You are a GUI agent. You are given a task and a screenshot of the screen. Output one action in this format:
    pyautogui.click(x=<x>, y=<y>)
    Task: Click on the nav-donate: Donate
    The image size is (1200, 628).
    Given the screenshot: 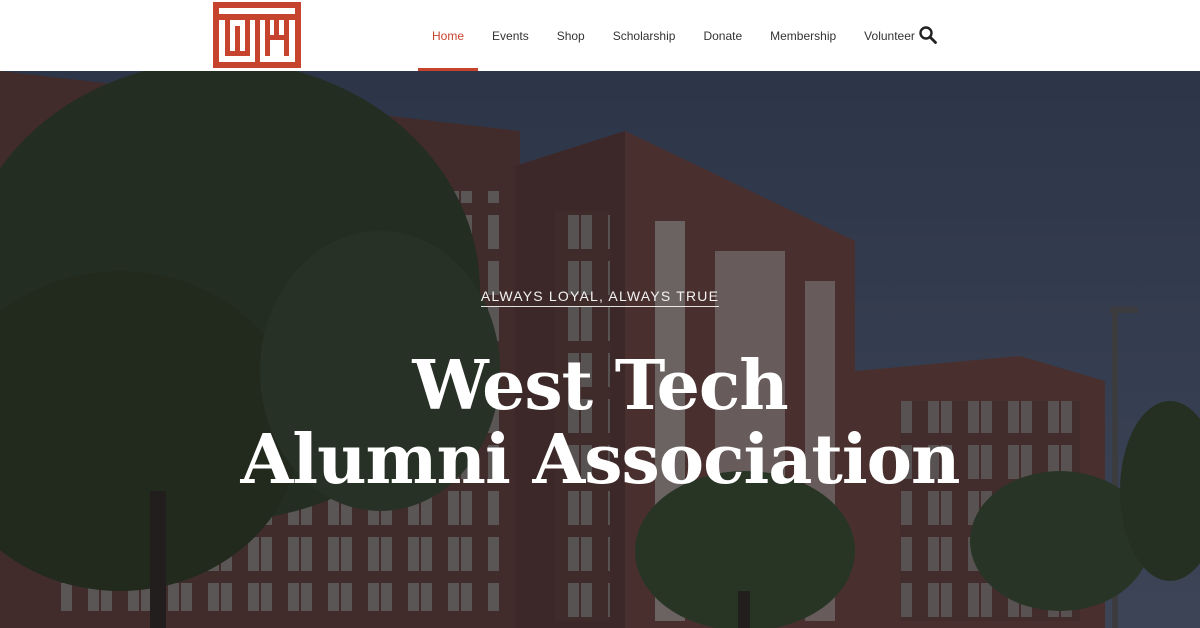 What is the action you would take?
    pyautogui.click(x=722, y=35)
    